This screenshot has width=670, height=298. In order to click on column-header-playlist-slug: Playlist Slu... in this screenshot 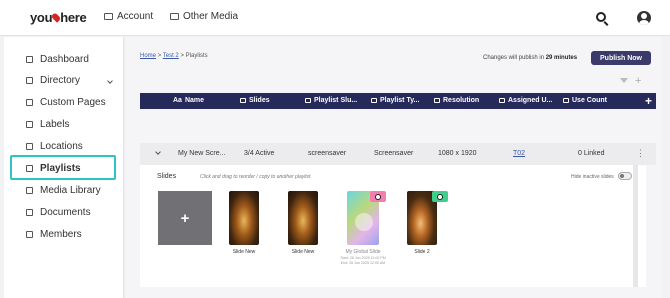, I will do `click(331, 100)`.